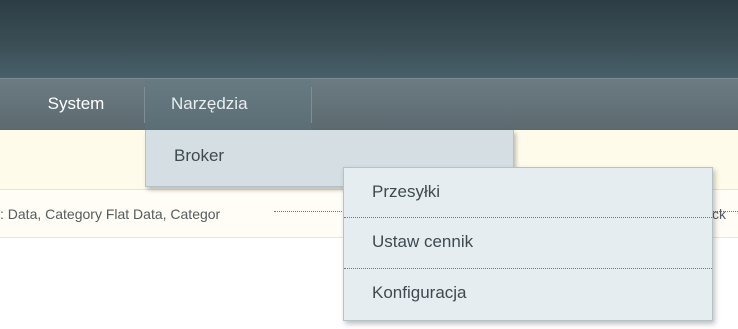  I want to click on dotted-underline, so click(309, 211).